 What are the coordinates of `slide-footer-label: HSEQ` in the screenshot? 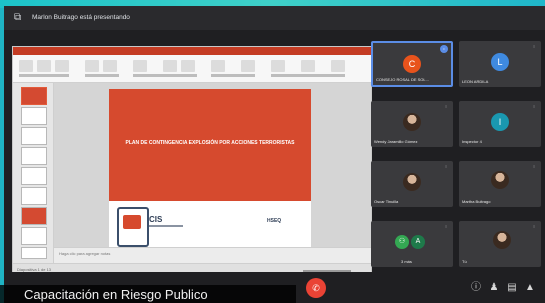 It's located at (274, 221).